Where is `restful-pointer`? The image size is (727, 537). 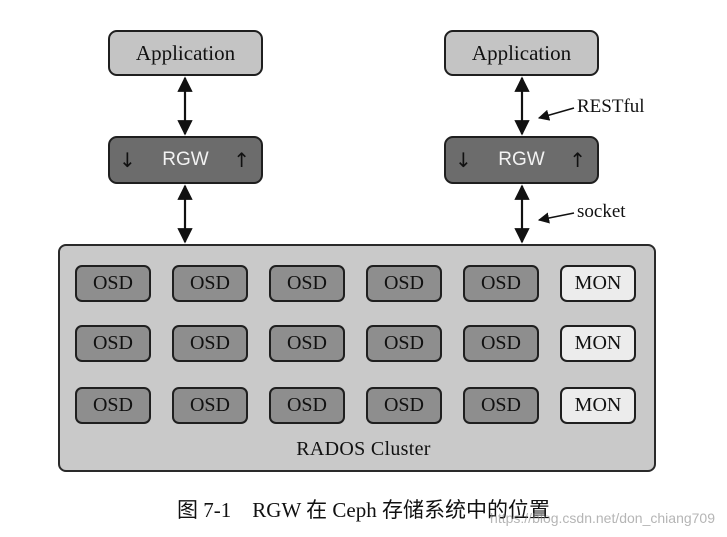 restful-pointer is located at coordinates (556, 114).